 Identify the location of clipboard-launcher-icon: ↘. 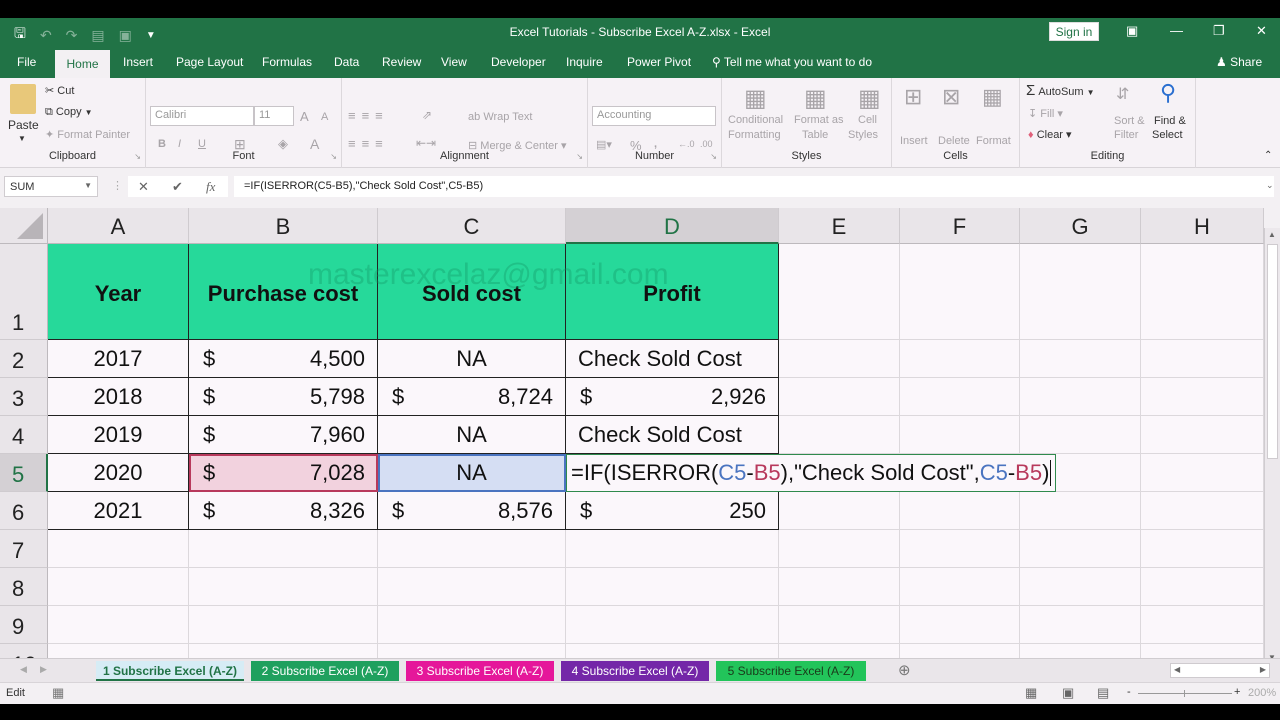
(137, 156).